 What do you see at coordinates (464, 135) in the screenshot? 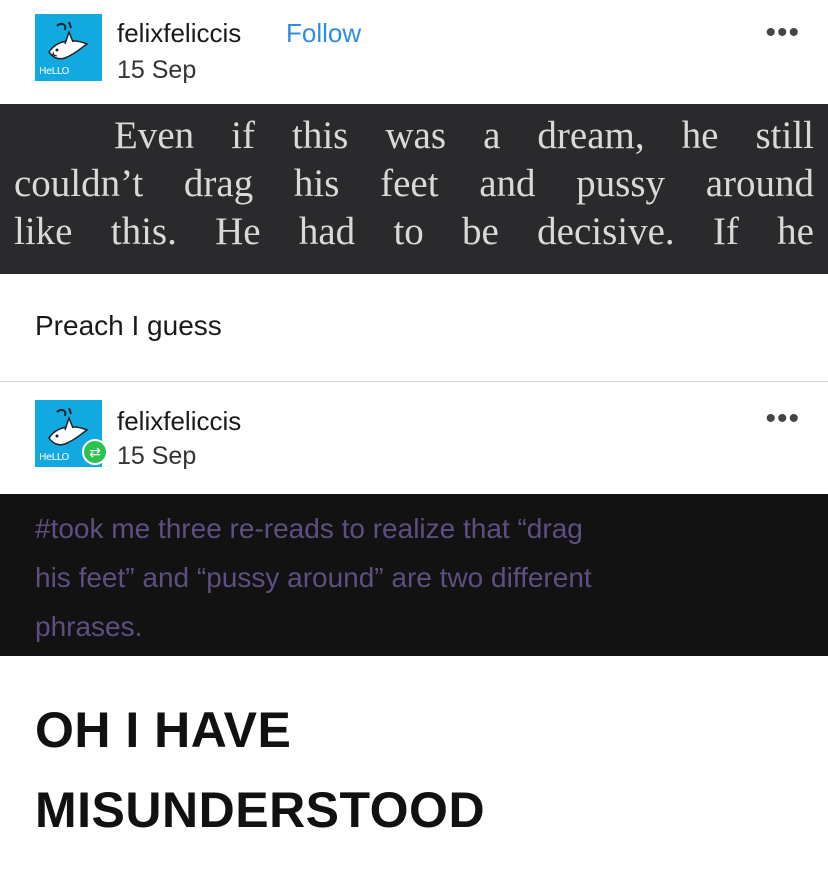
I see `excerpt-line: Even if this was a dream, he still` at bounding box center [464, 135].